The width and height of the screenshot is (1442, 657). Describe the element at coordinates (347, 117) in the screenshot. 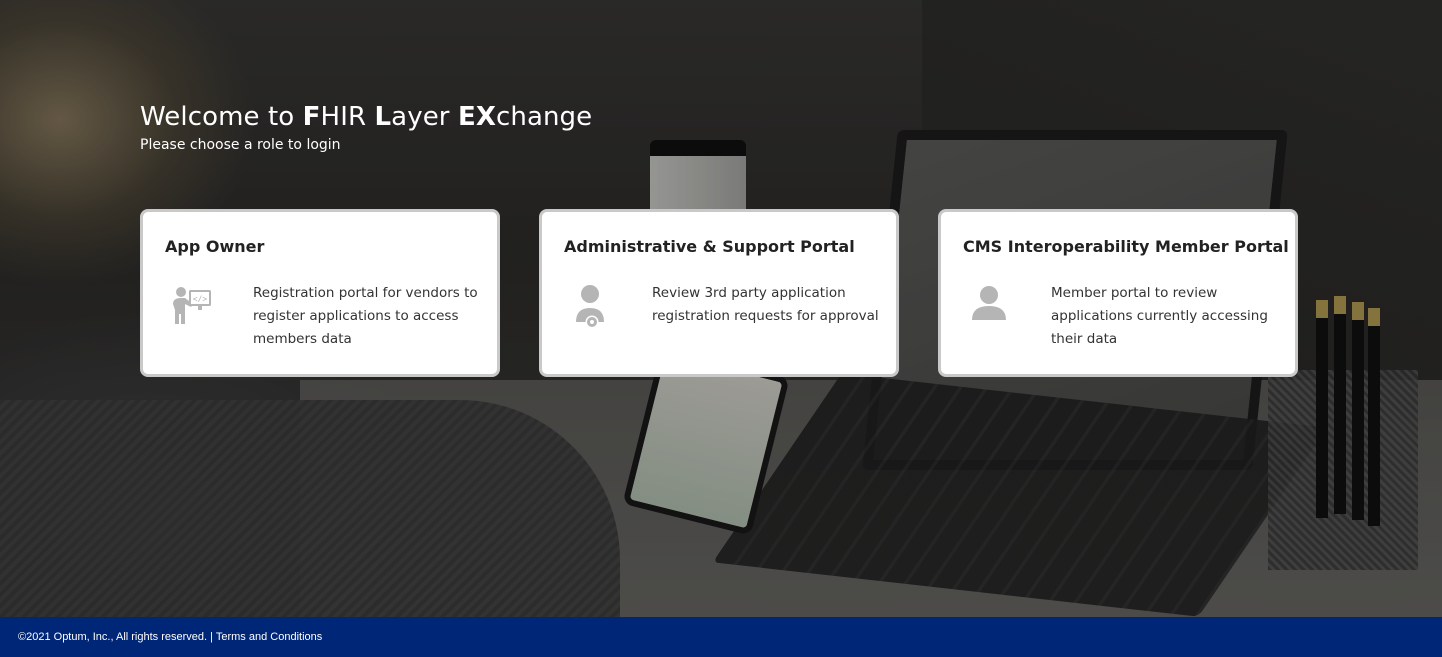

I see `page-title-part: HIR` at that location.